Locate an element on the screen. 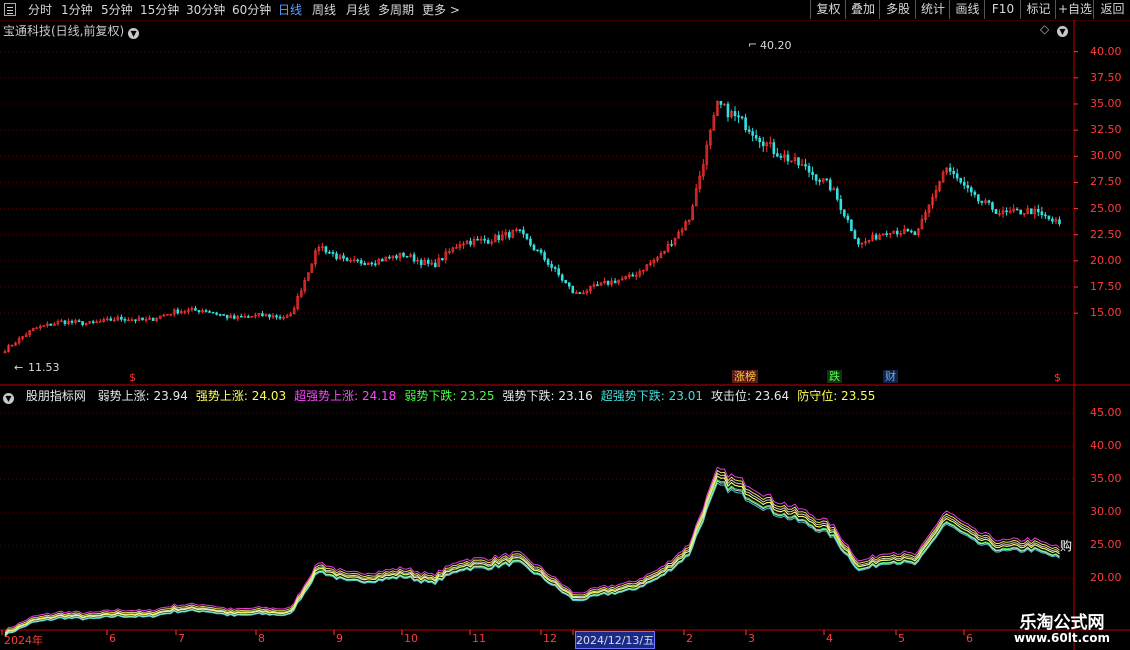 This screenshot has width=1130, height=650. date-label: 2024年 is located at coordinates (23, 640).